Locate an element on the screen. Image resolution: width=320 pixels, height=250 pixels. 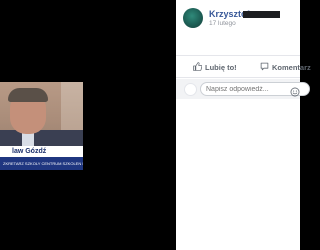
like-label: Lubię to! is located at coordinates (221, 67).